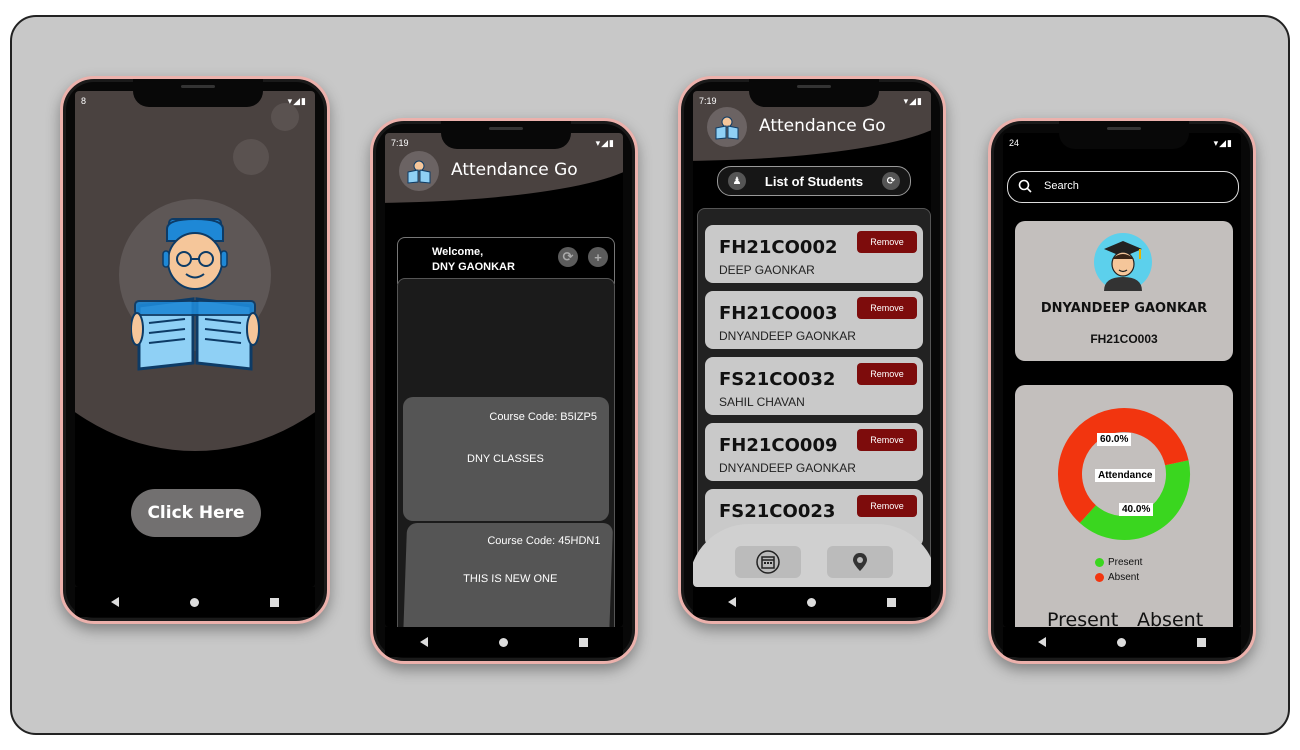 Image resolution: width=1300 pixels, height=750 pixels. I want to click on student-id: FS21CO023, so click(777, 511).